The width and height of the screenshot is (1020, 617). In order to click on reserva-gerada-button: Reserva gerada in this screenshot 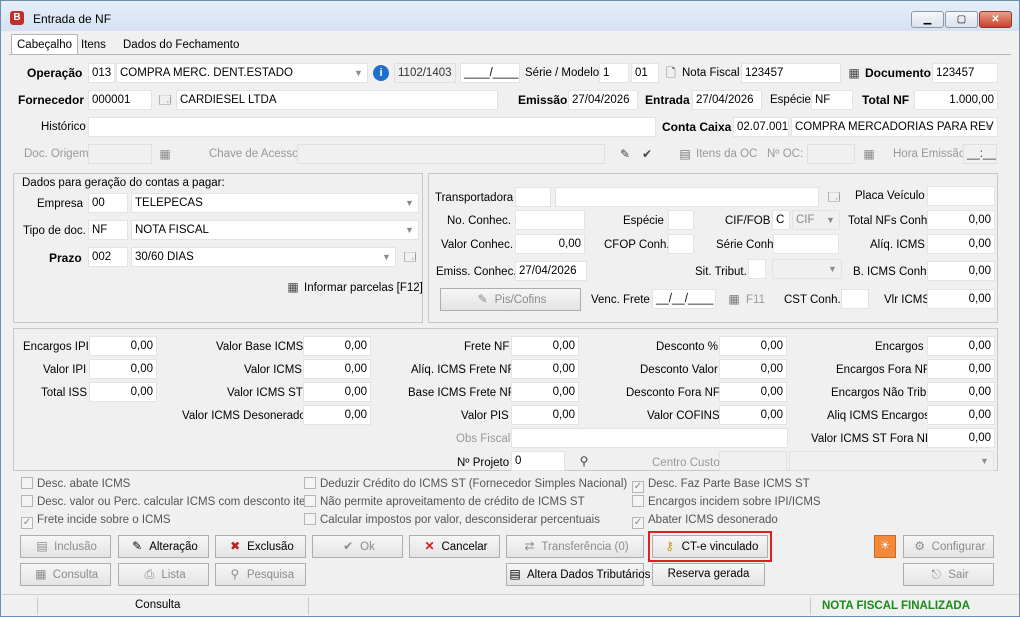, I will do `click(708, 574)`.